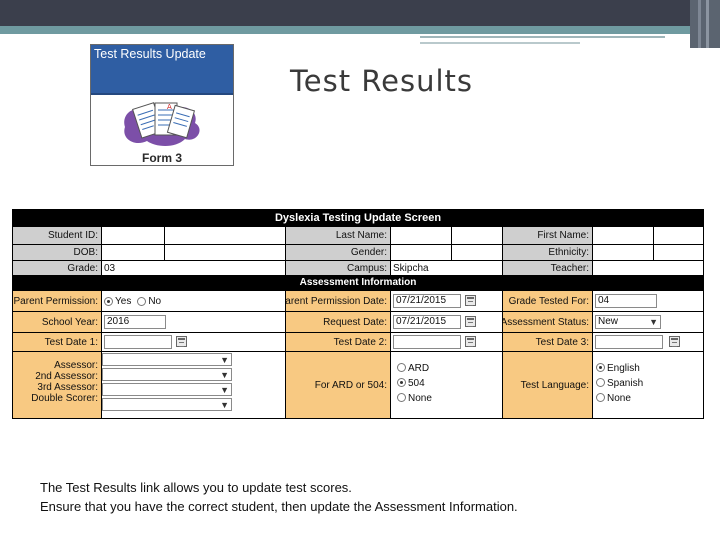 This screenshot has height=540, width=720. I want to click on ard-radio, so click(401, 367).